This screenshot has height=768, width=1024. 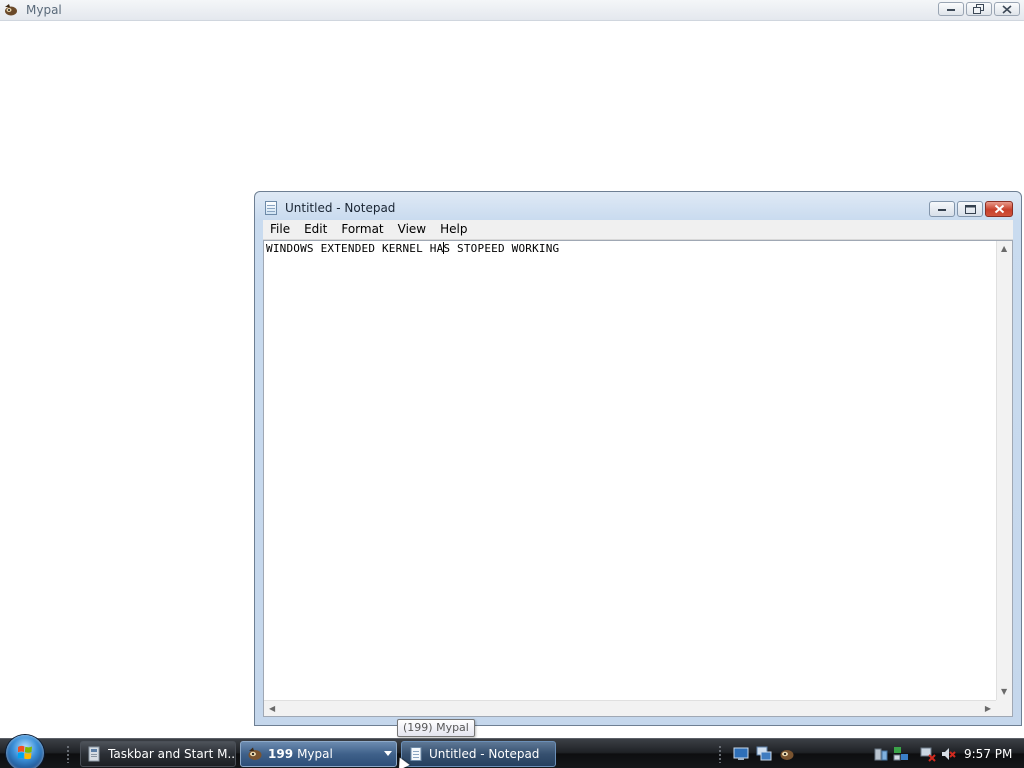 I want to click on notepad-titlebar: Untitled - Notepad, so click(x=638, y=206).